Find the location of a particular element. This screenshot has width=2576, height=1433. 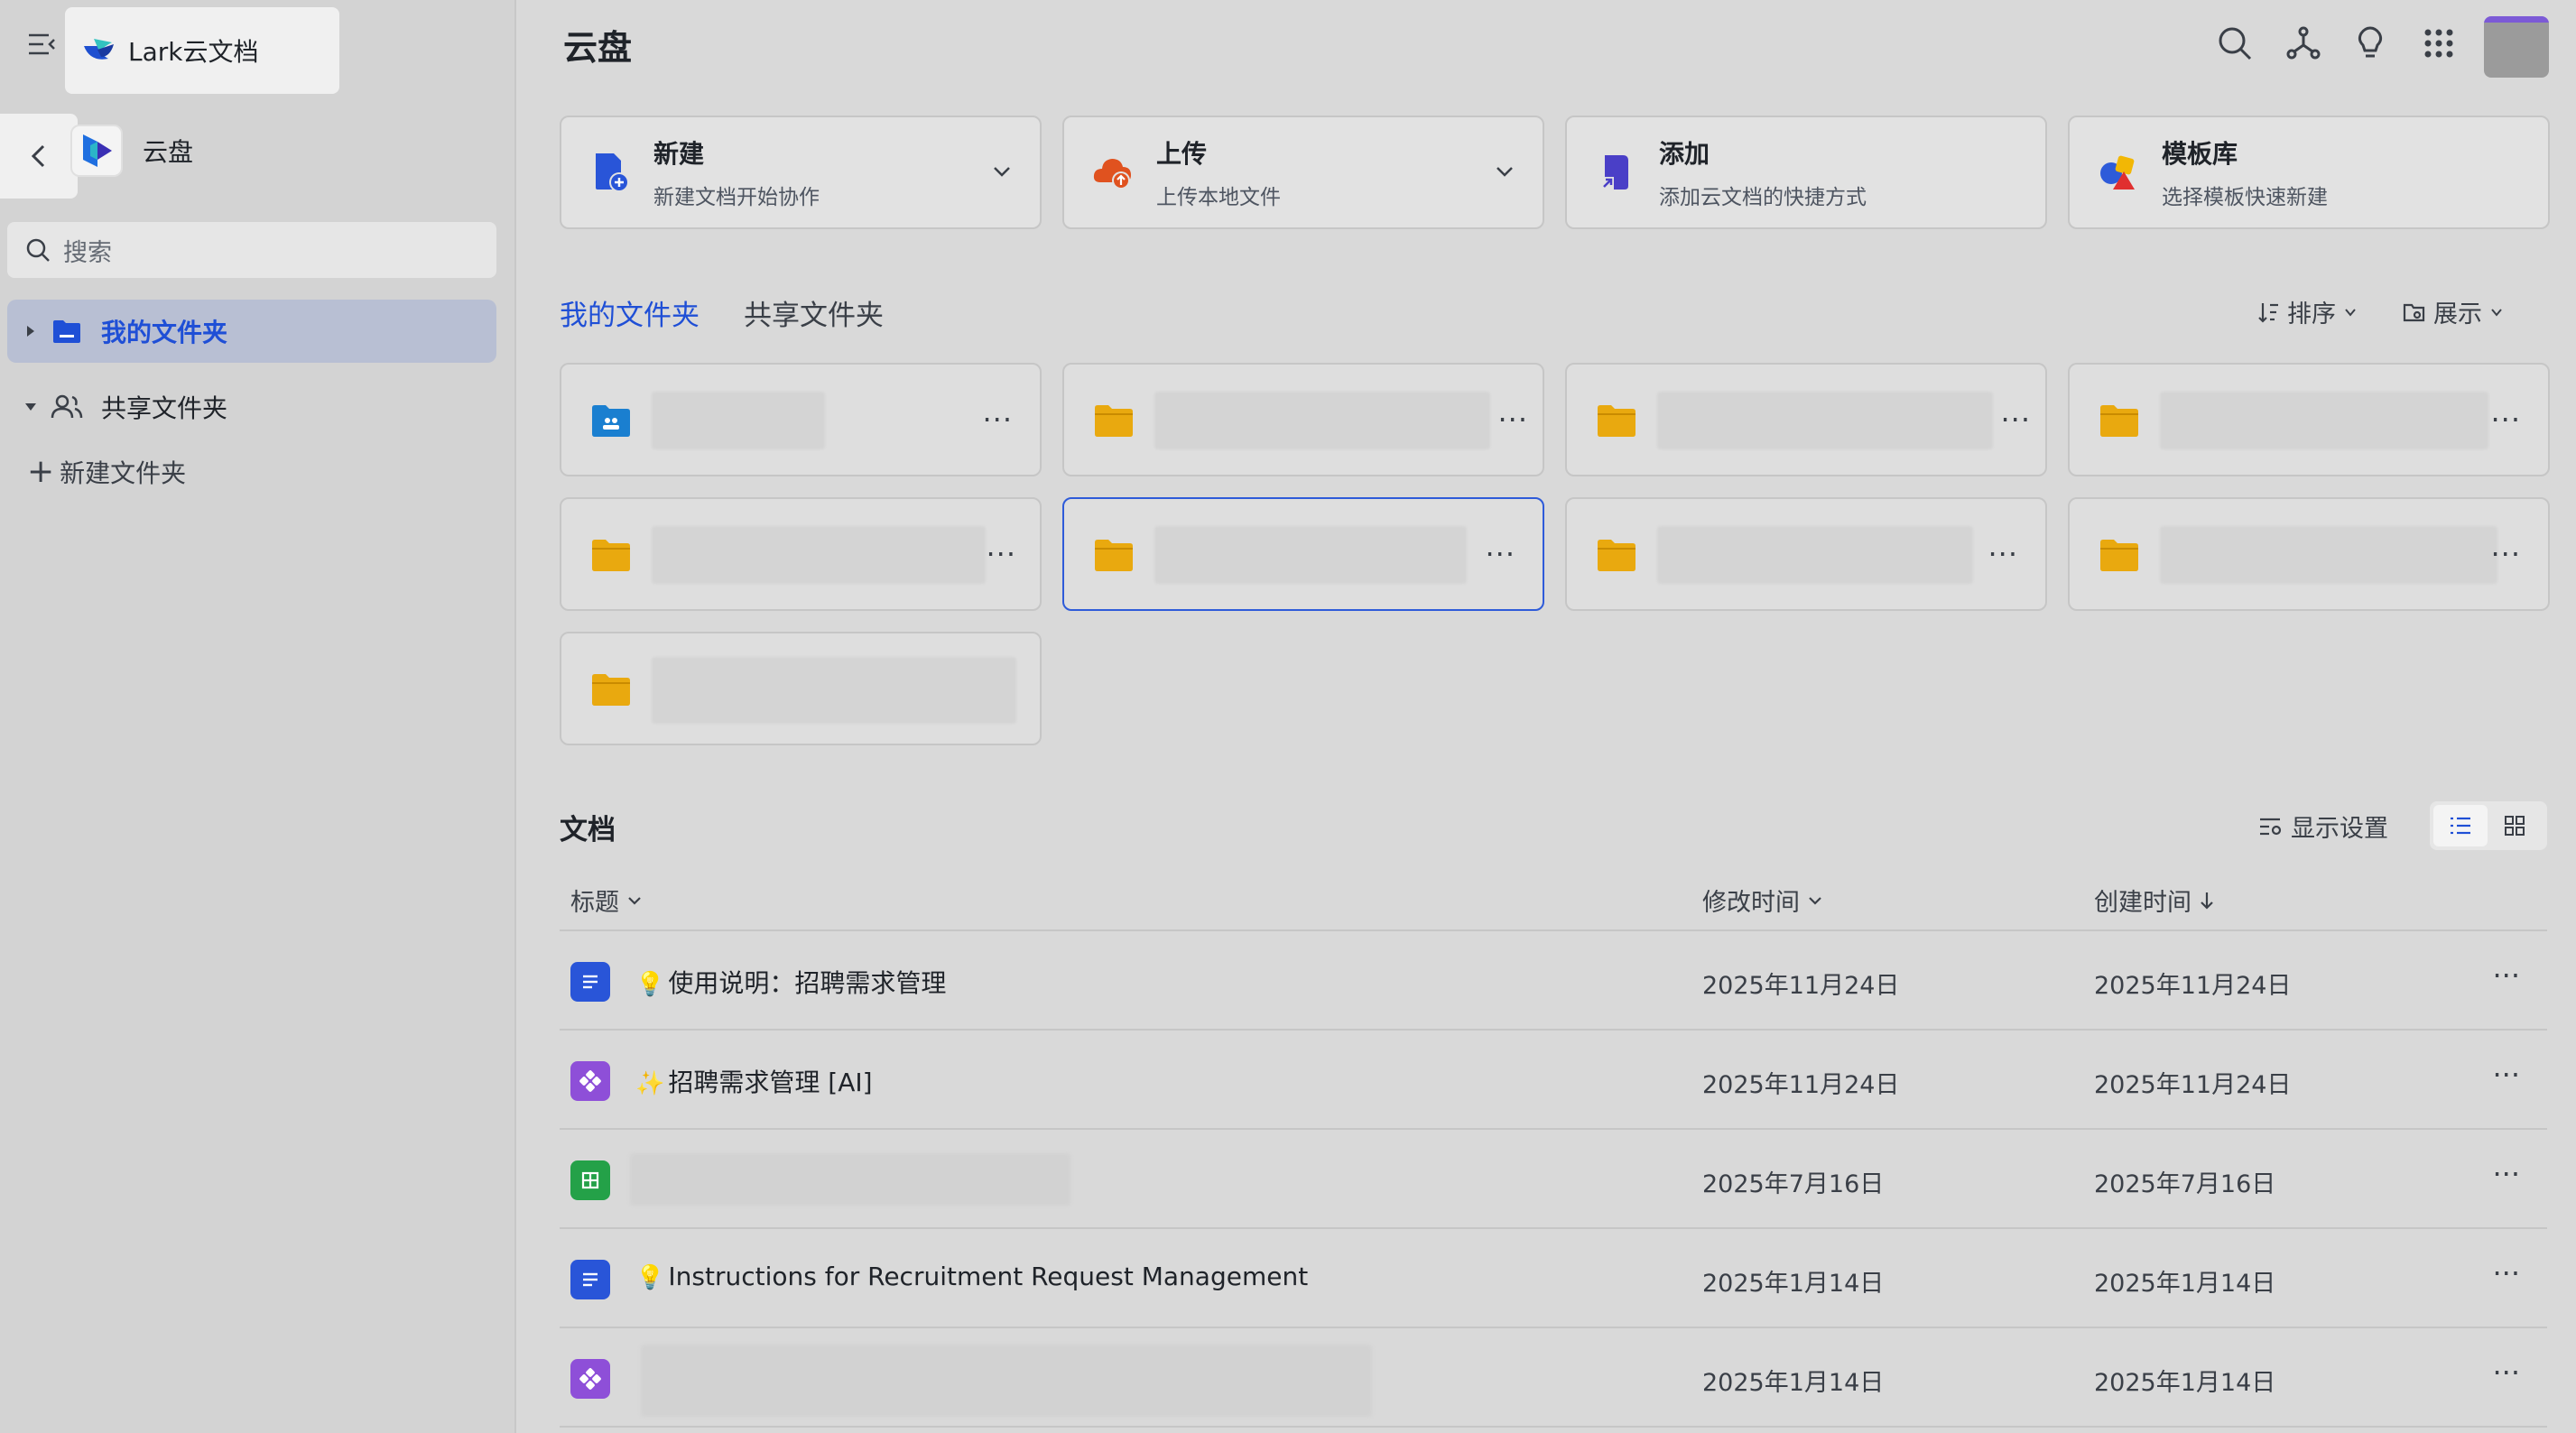

sort-button: 排序 is located at coordinates (2311, 311).